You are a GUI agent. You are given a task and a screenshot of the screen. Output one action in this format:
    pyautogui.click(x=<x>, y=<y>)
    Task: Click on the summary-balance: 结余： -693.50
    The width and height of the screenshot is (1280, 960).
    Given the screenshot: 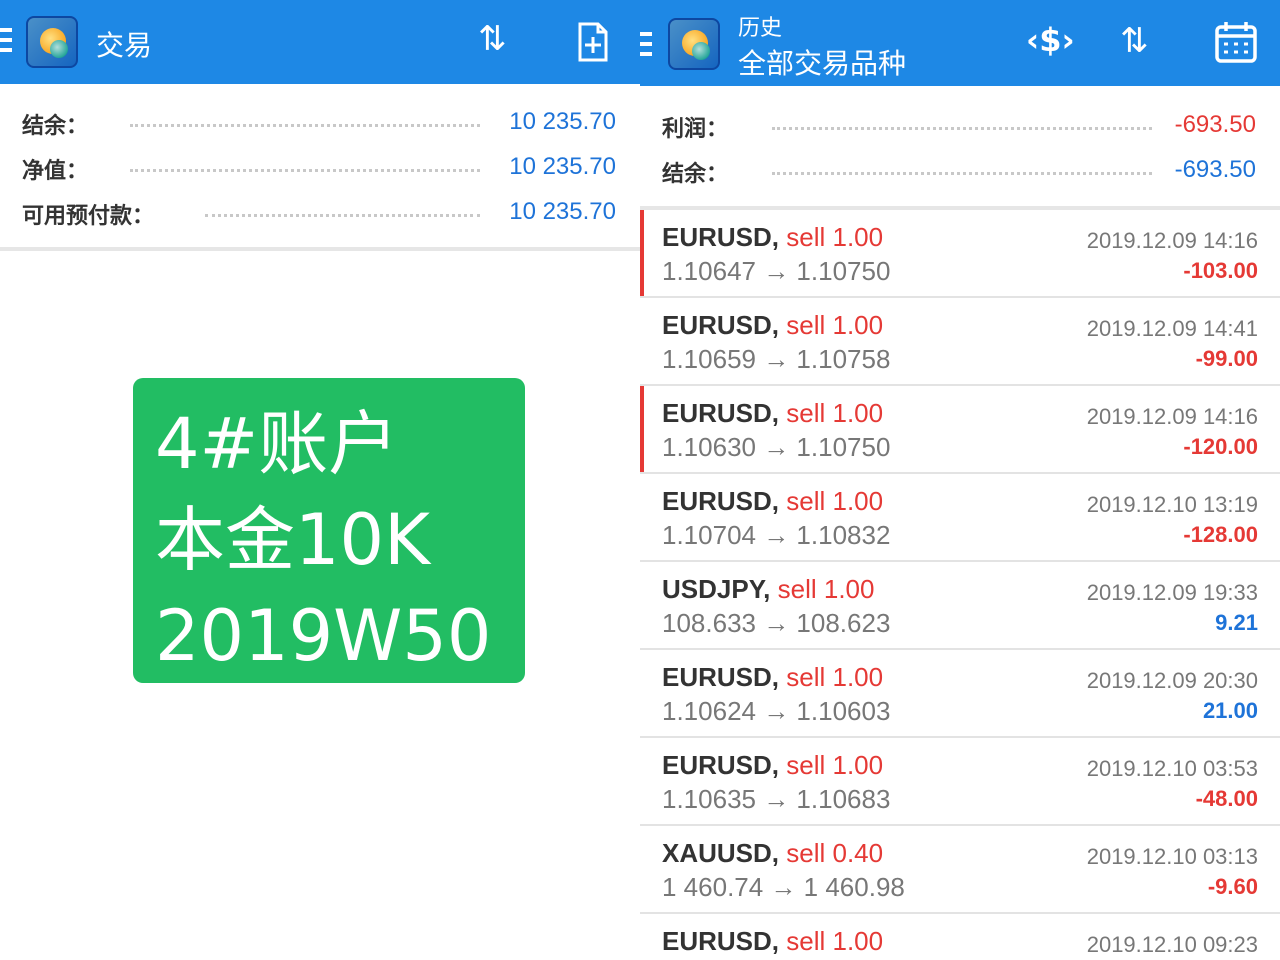 What is the action you would take?
    pyautogui.click(x=960, y=170)
    